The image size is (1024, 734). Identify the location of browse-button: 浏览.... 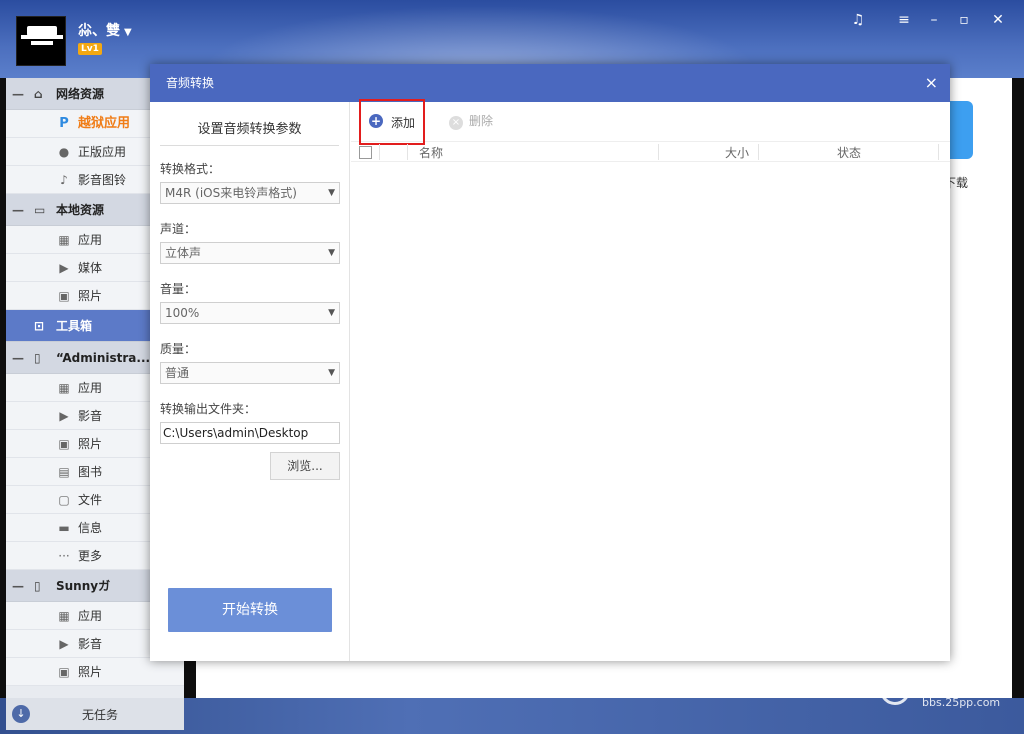
(305, 466).